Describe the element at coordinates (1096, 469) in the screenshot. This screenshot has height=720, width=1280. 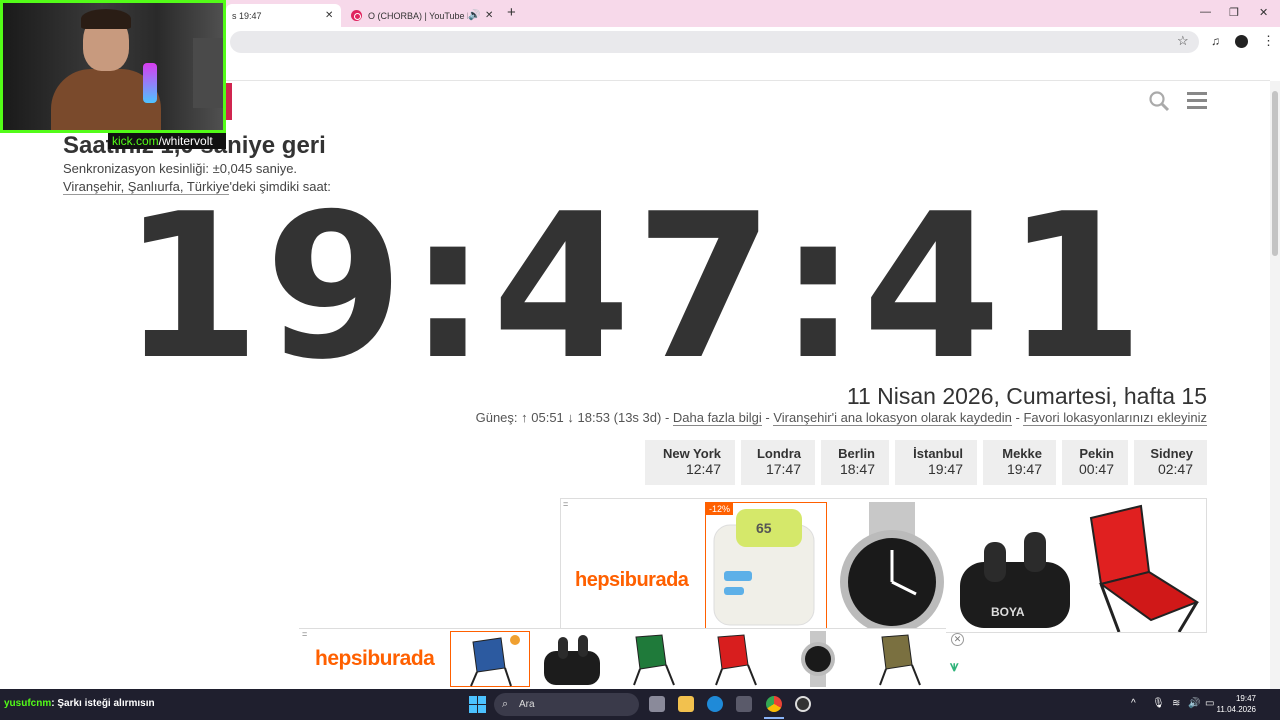
I see `city-time: 00:47` at that location.